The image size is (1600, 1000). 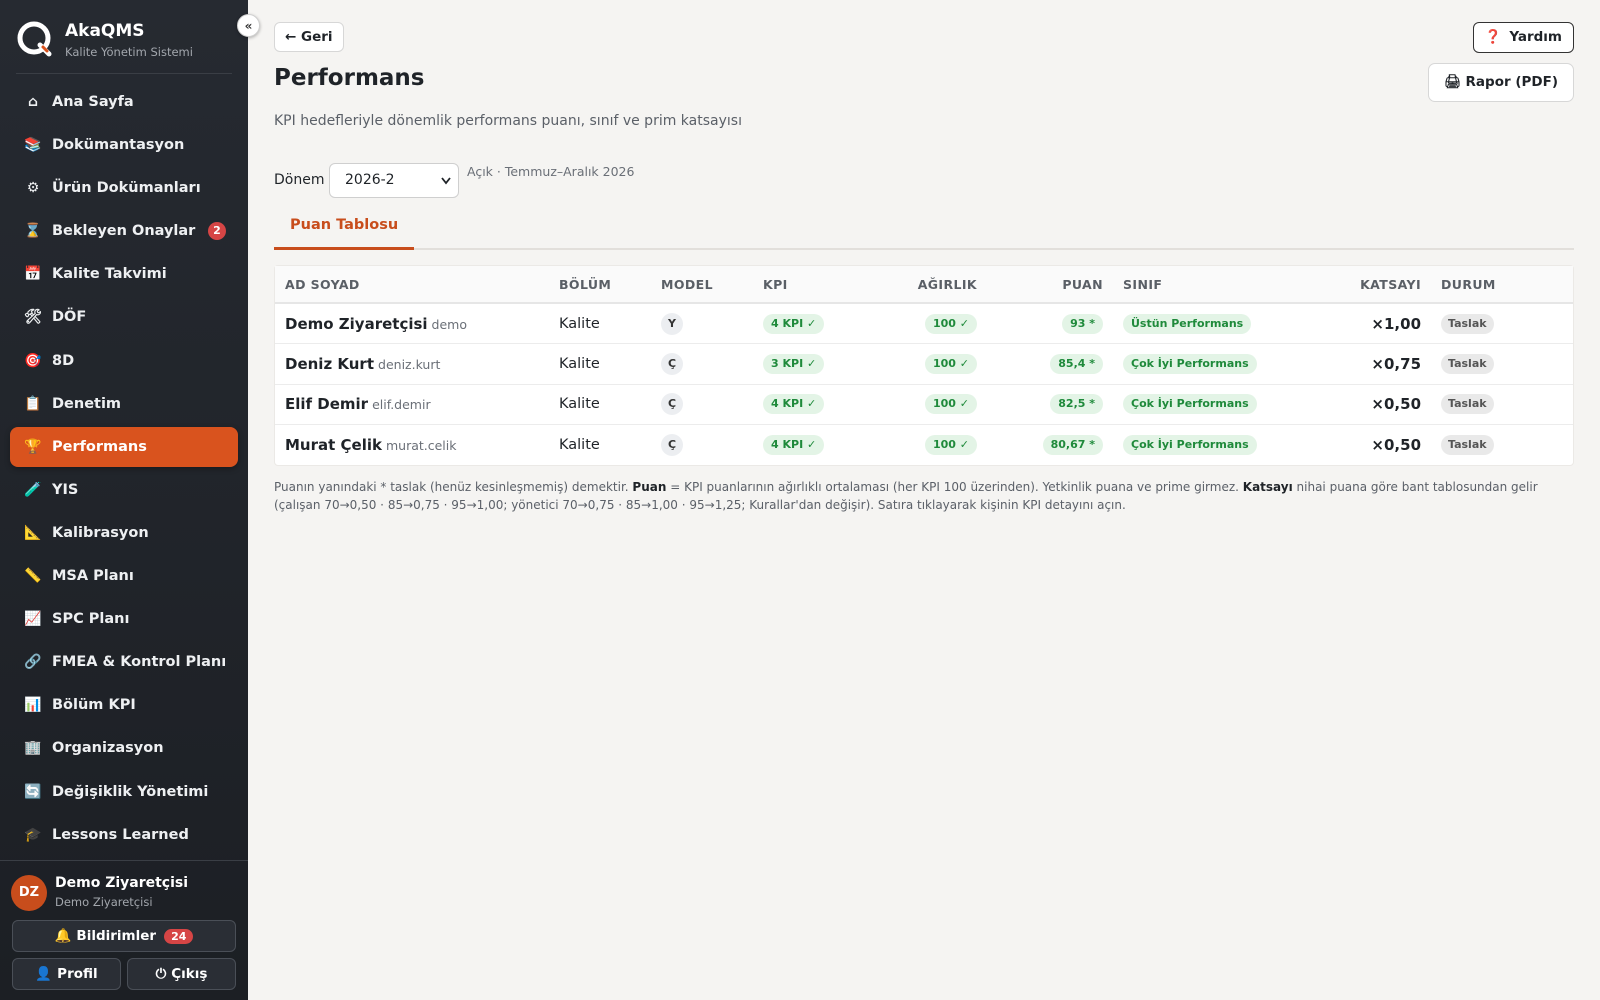 I want to click on footnote-bold-score: Puan, so click(x=649, y=487).